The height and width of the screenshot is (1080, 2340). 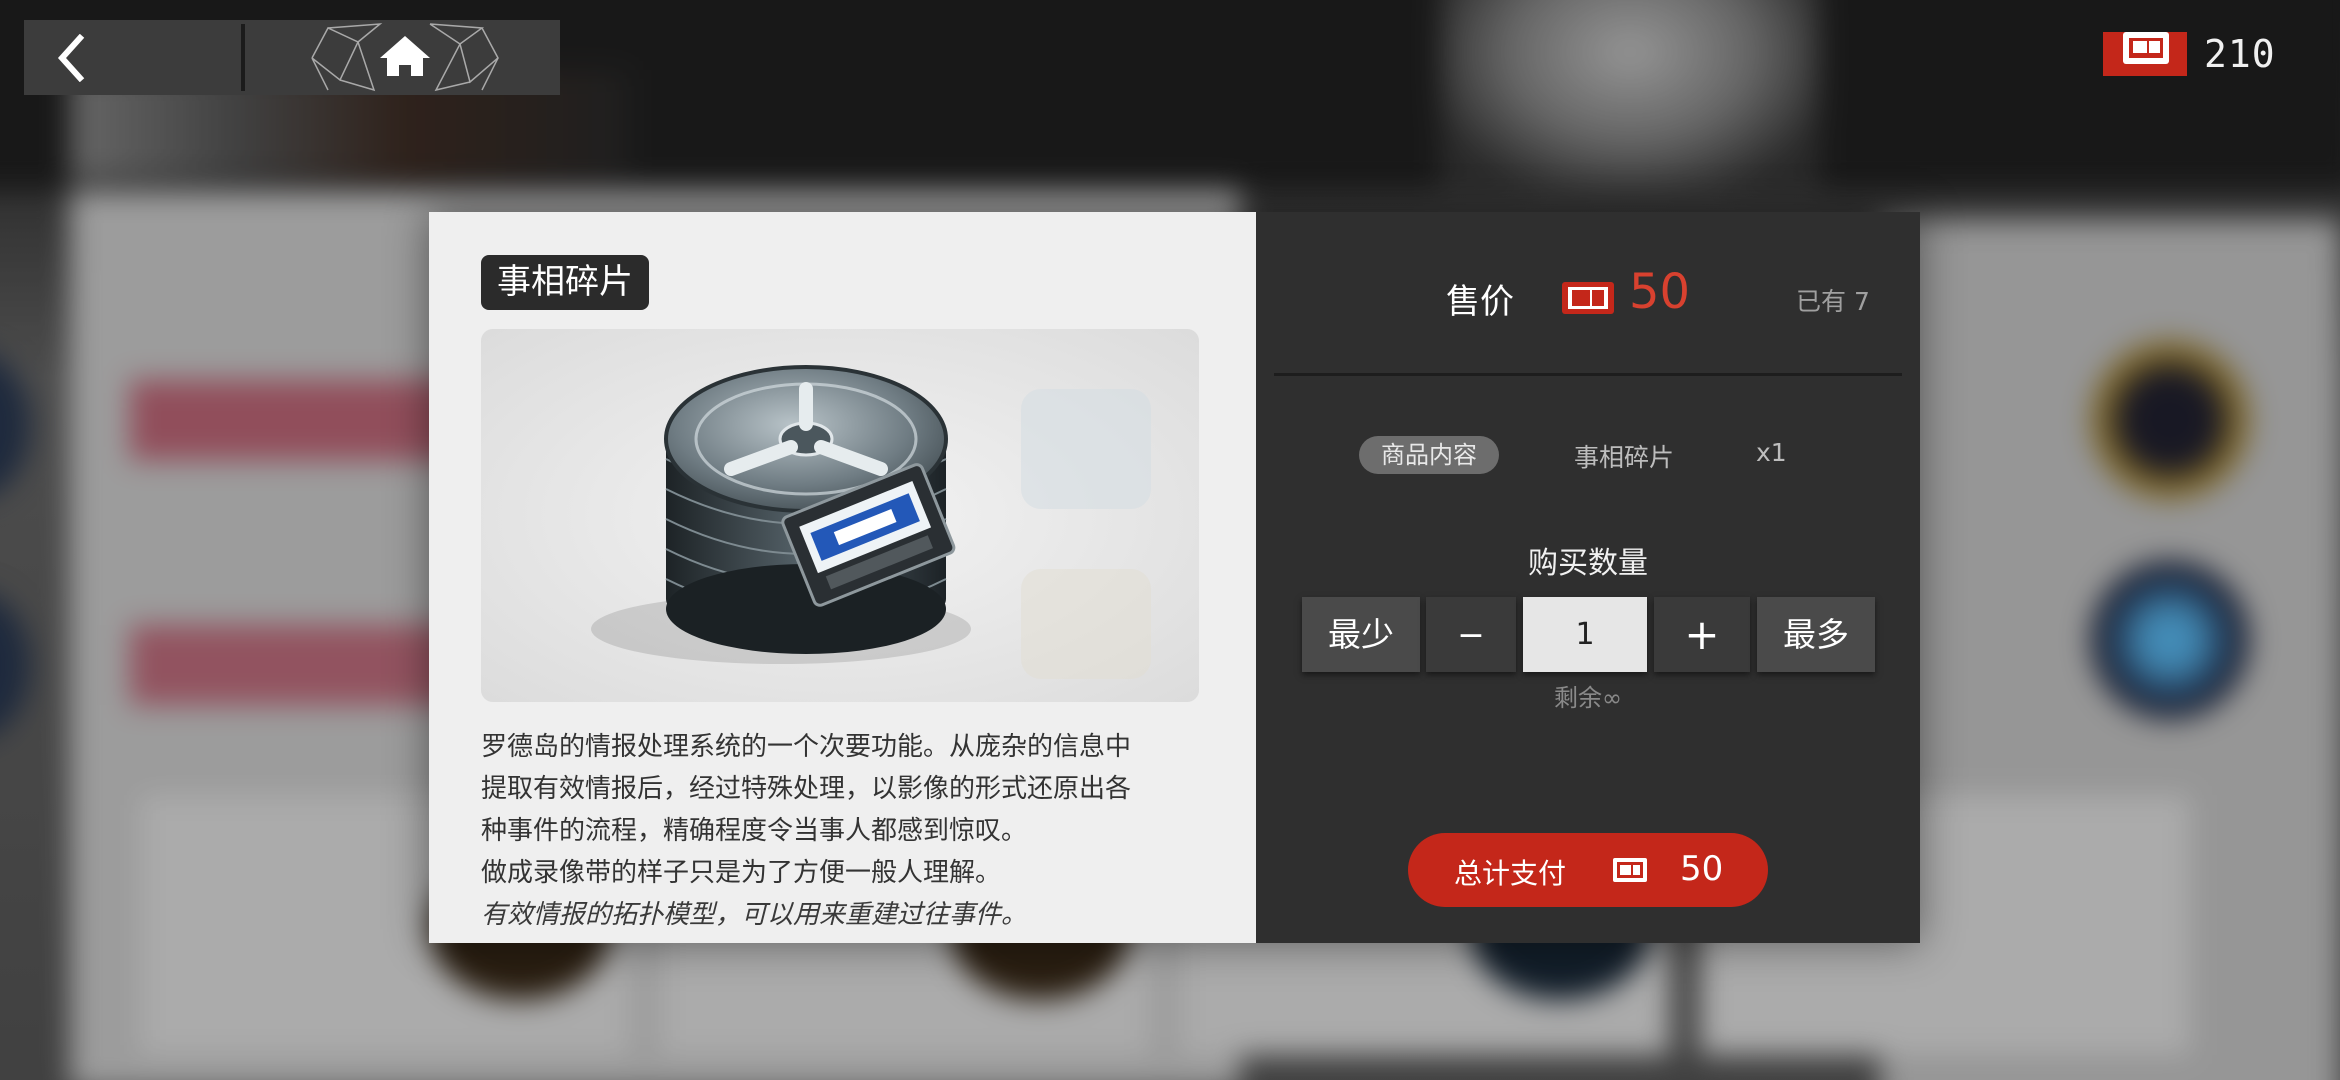 What do you see at coordinates (1833, 301) in the screenshot?
I see `owned-count: 已有 7` at bounding box center [1833, 301].